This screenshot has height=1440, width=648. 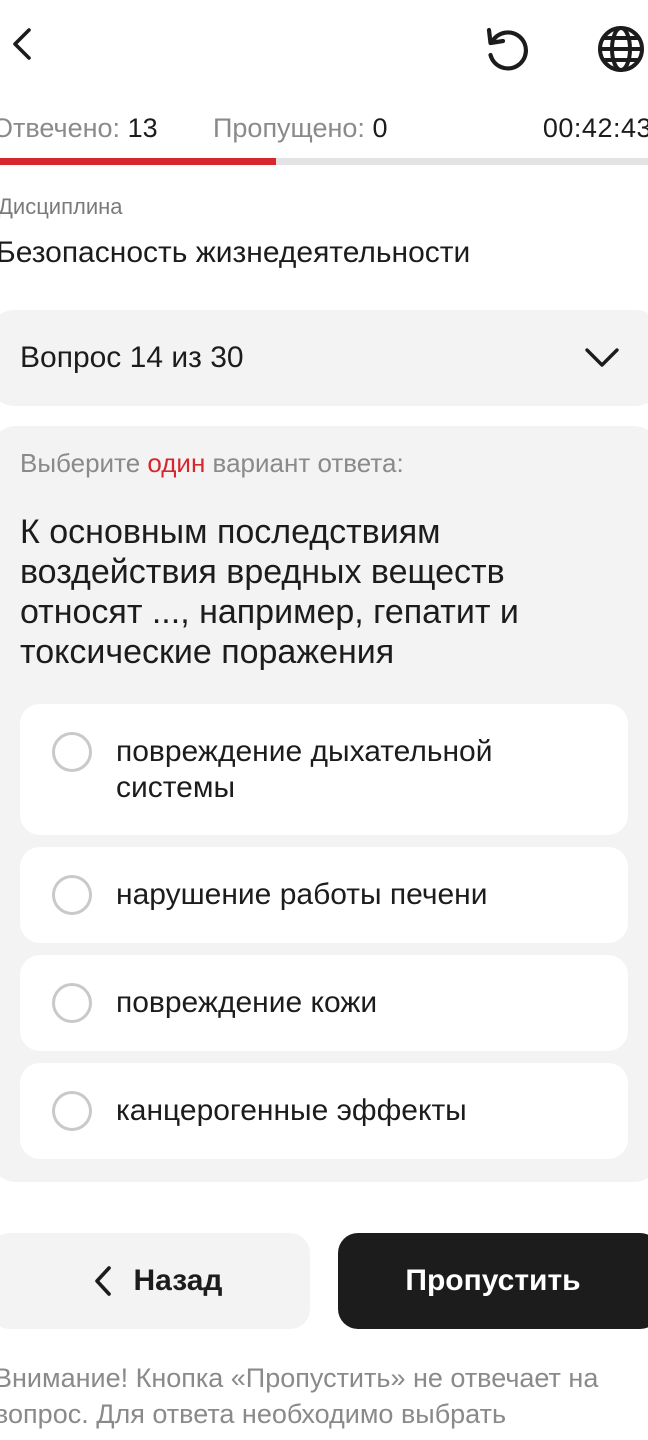 What do you see at coordinates (235, 252) in the screenshot?
I see `discipline-name: Безопасность жизнедеятельности` at bounding box center [235, 252].